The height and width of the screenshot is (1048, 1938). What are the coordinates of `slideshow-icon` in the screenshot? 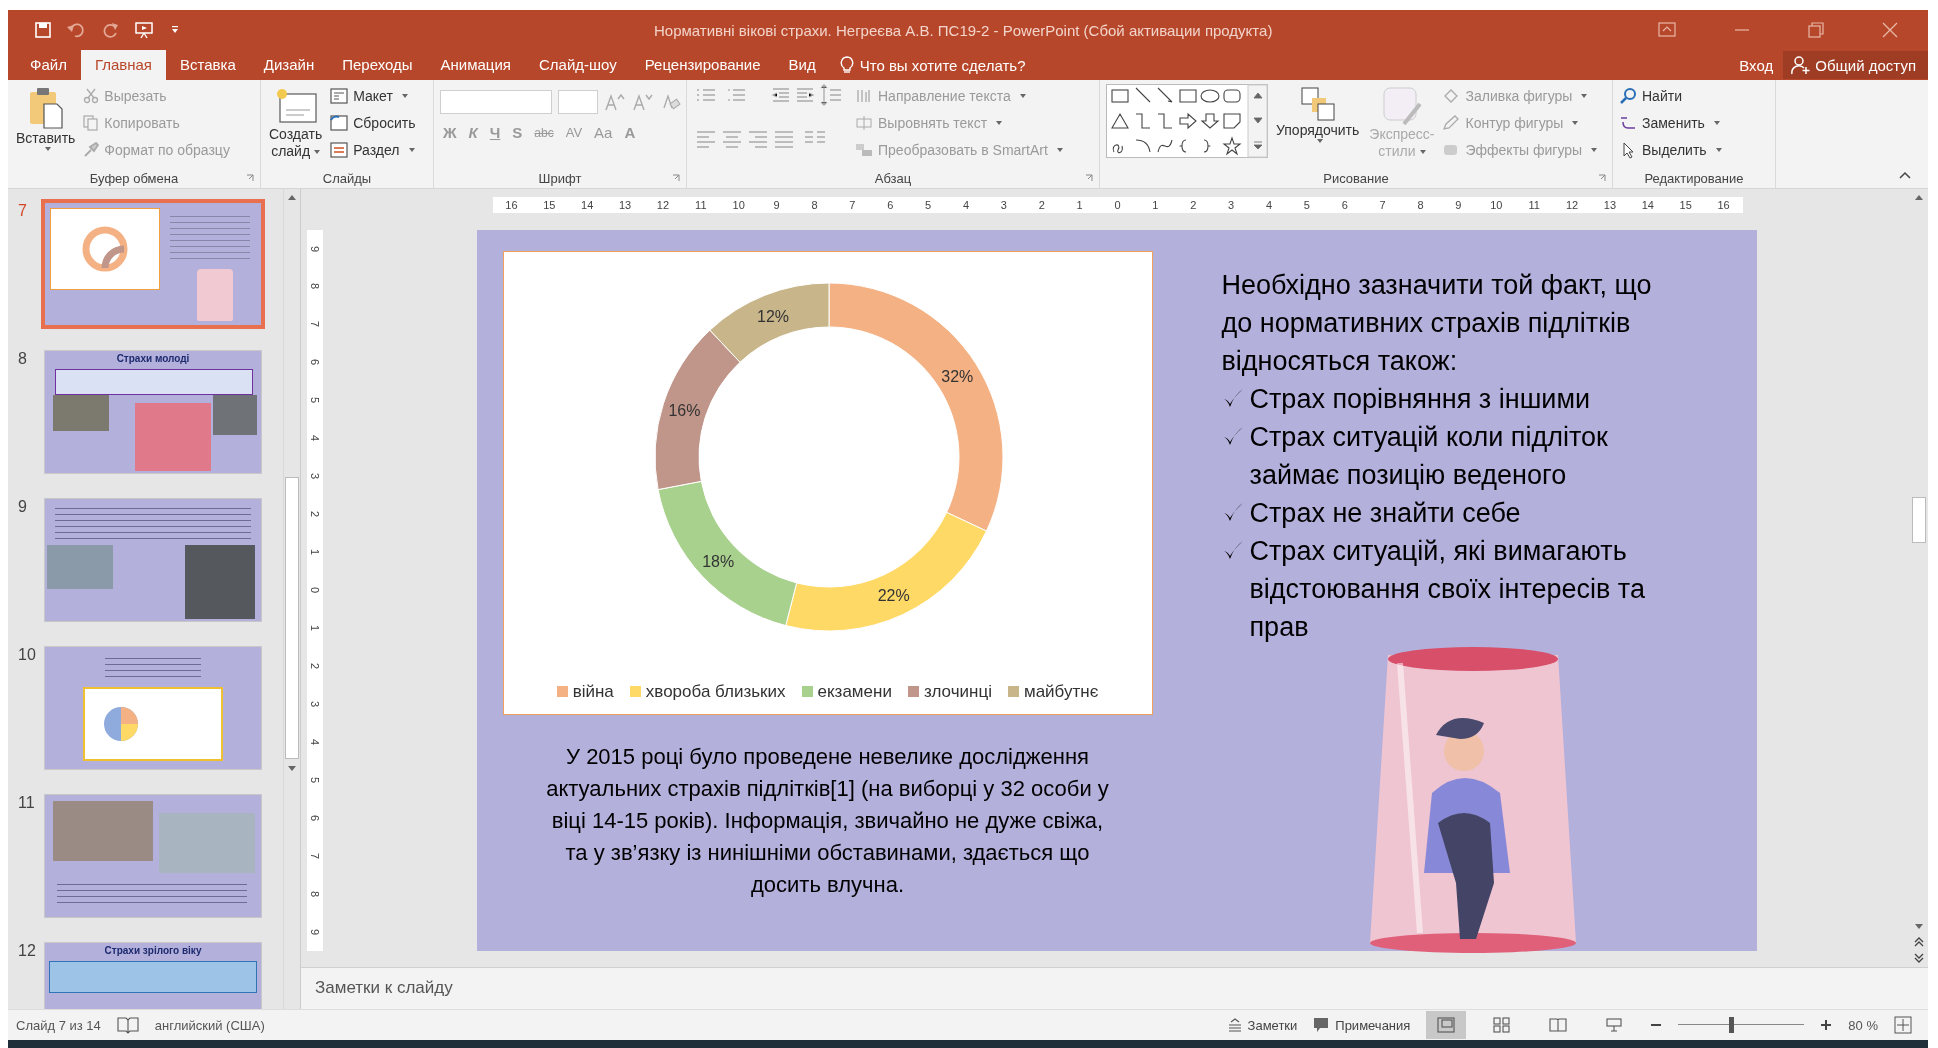 It's located at (145, 30).